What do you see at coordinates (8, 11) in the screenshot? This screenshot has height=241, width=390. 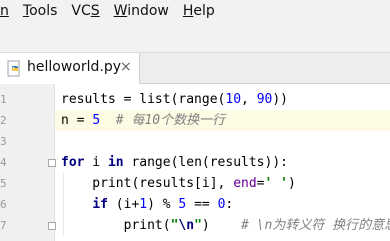 I see `menu-n: n` at bounding box center [8, 11].